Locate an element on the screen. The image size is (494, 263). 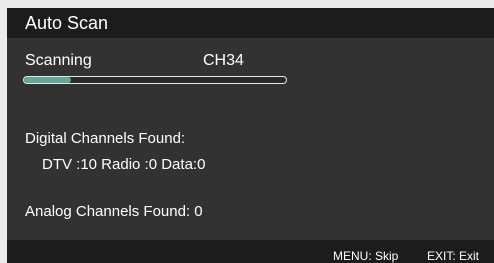
digital-channels-heading: Digital Channels Found: is located at coordinates (105, 138).